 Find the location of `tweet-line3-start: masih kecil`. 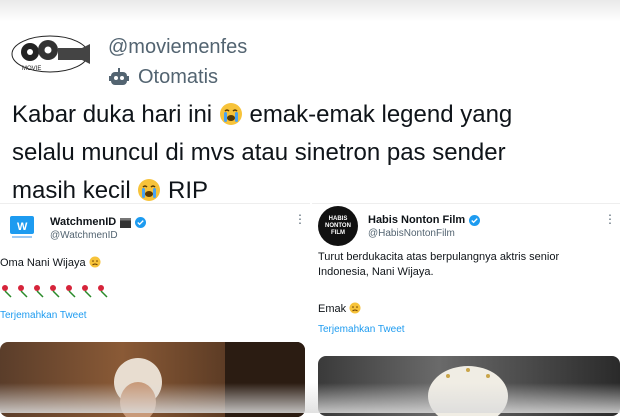

tweet-line3-start: masih kecil is located at coordinates (75, 190).